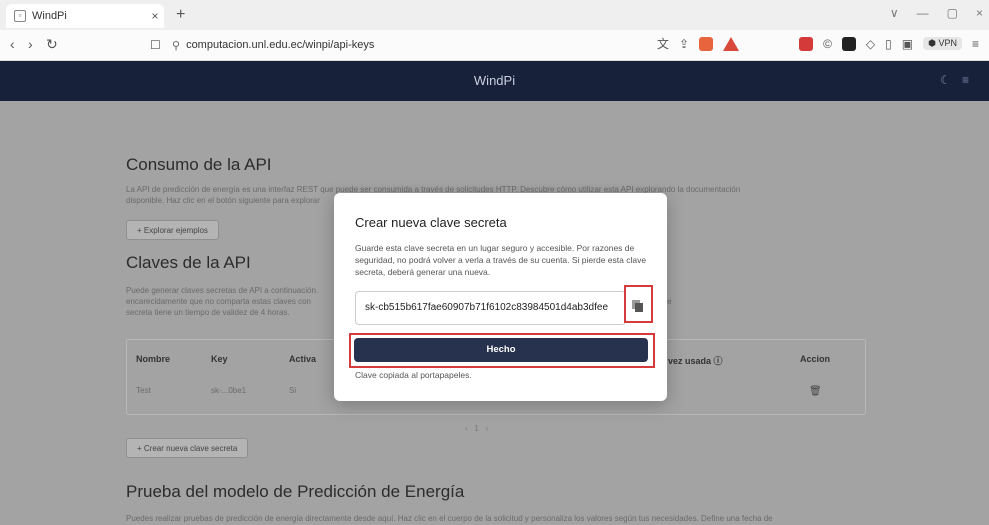  Describe the element at coordinates (870, 44) in the screenshot. I see `extensions-icon: ◇` at that location.